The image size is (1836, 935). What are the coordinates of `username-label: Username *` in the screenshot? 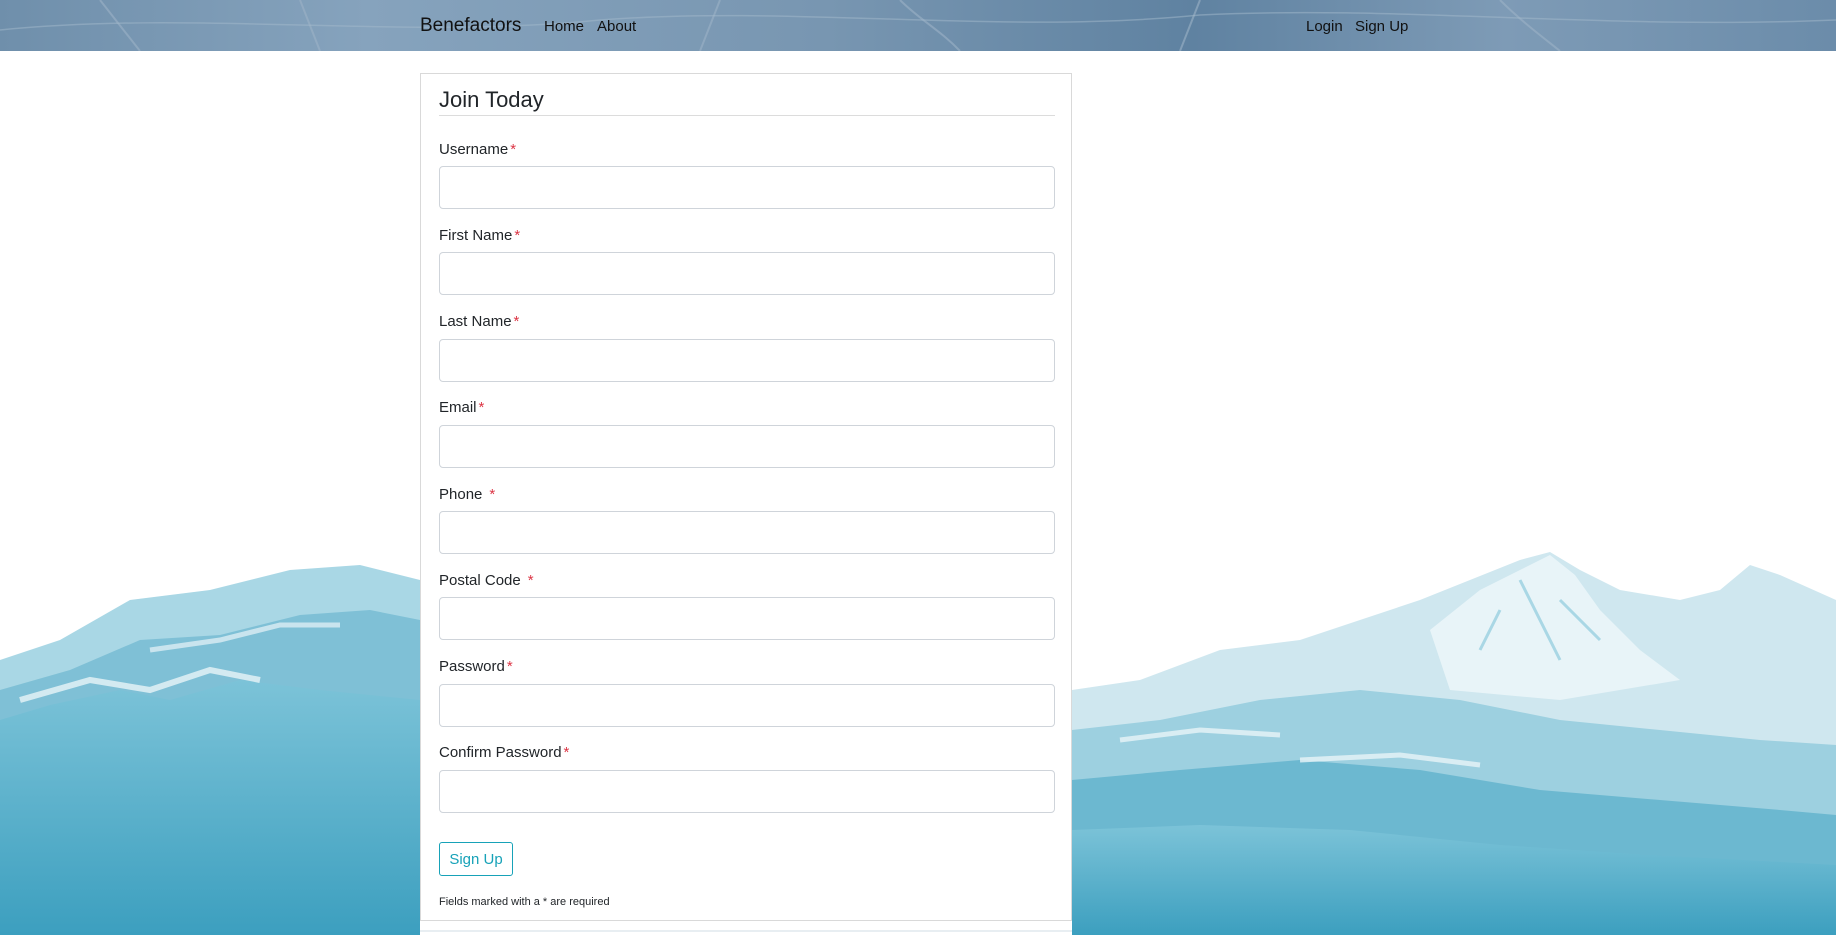 It's located at (477, 149).